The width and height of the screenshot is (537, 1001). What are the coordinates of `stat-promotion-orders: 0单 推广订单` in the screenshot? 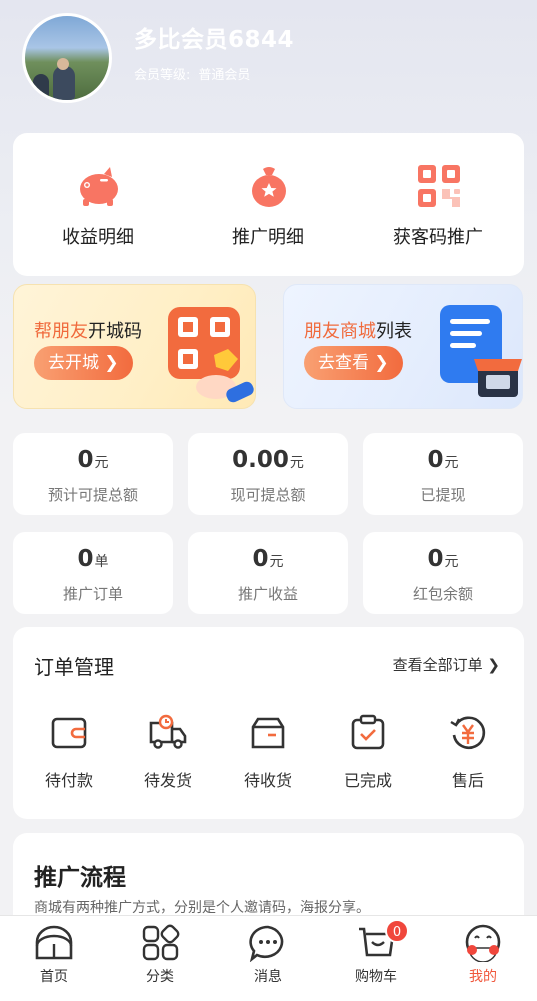 It's located at (93, 573).